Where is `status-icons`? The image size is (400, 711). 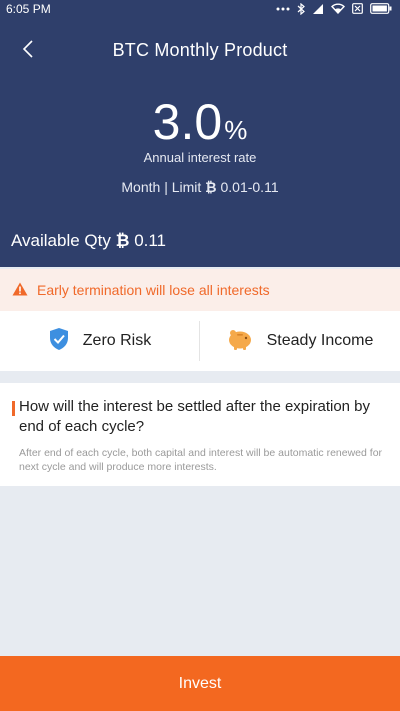
status-icons is located at coordinates (334, 8).